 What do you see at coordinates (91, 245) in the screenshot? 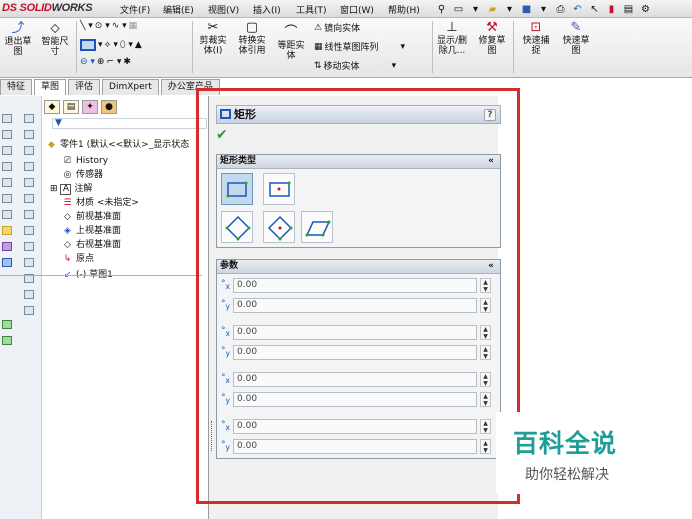
I see `tree-item-right-plane: ◇ 右视基准面` at bounding box center [91, 245].